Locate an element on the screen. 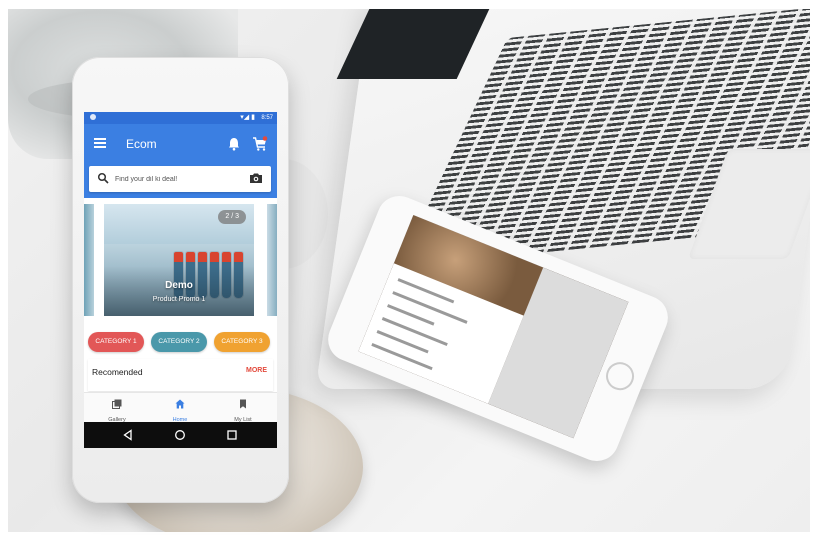 The image size is (817, 541). nav-gallery: Gallery is located at coordinates (117, 409).